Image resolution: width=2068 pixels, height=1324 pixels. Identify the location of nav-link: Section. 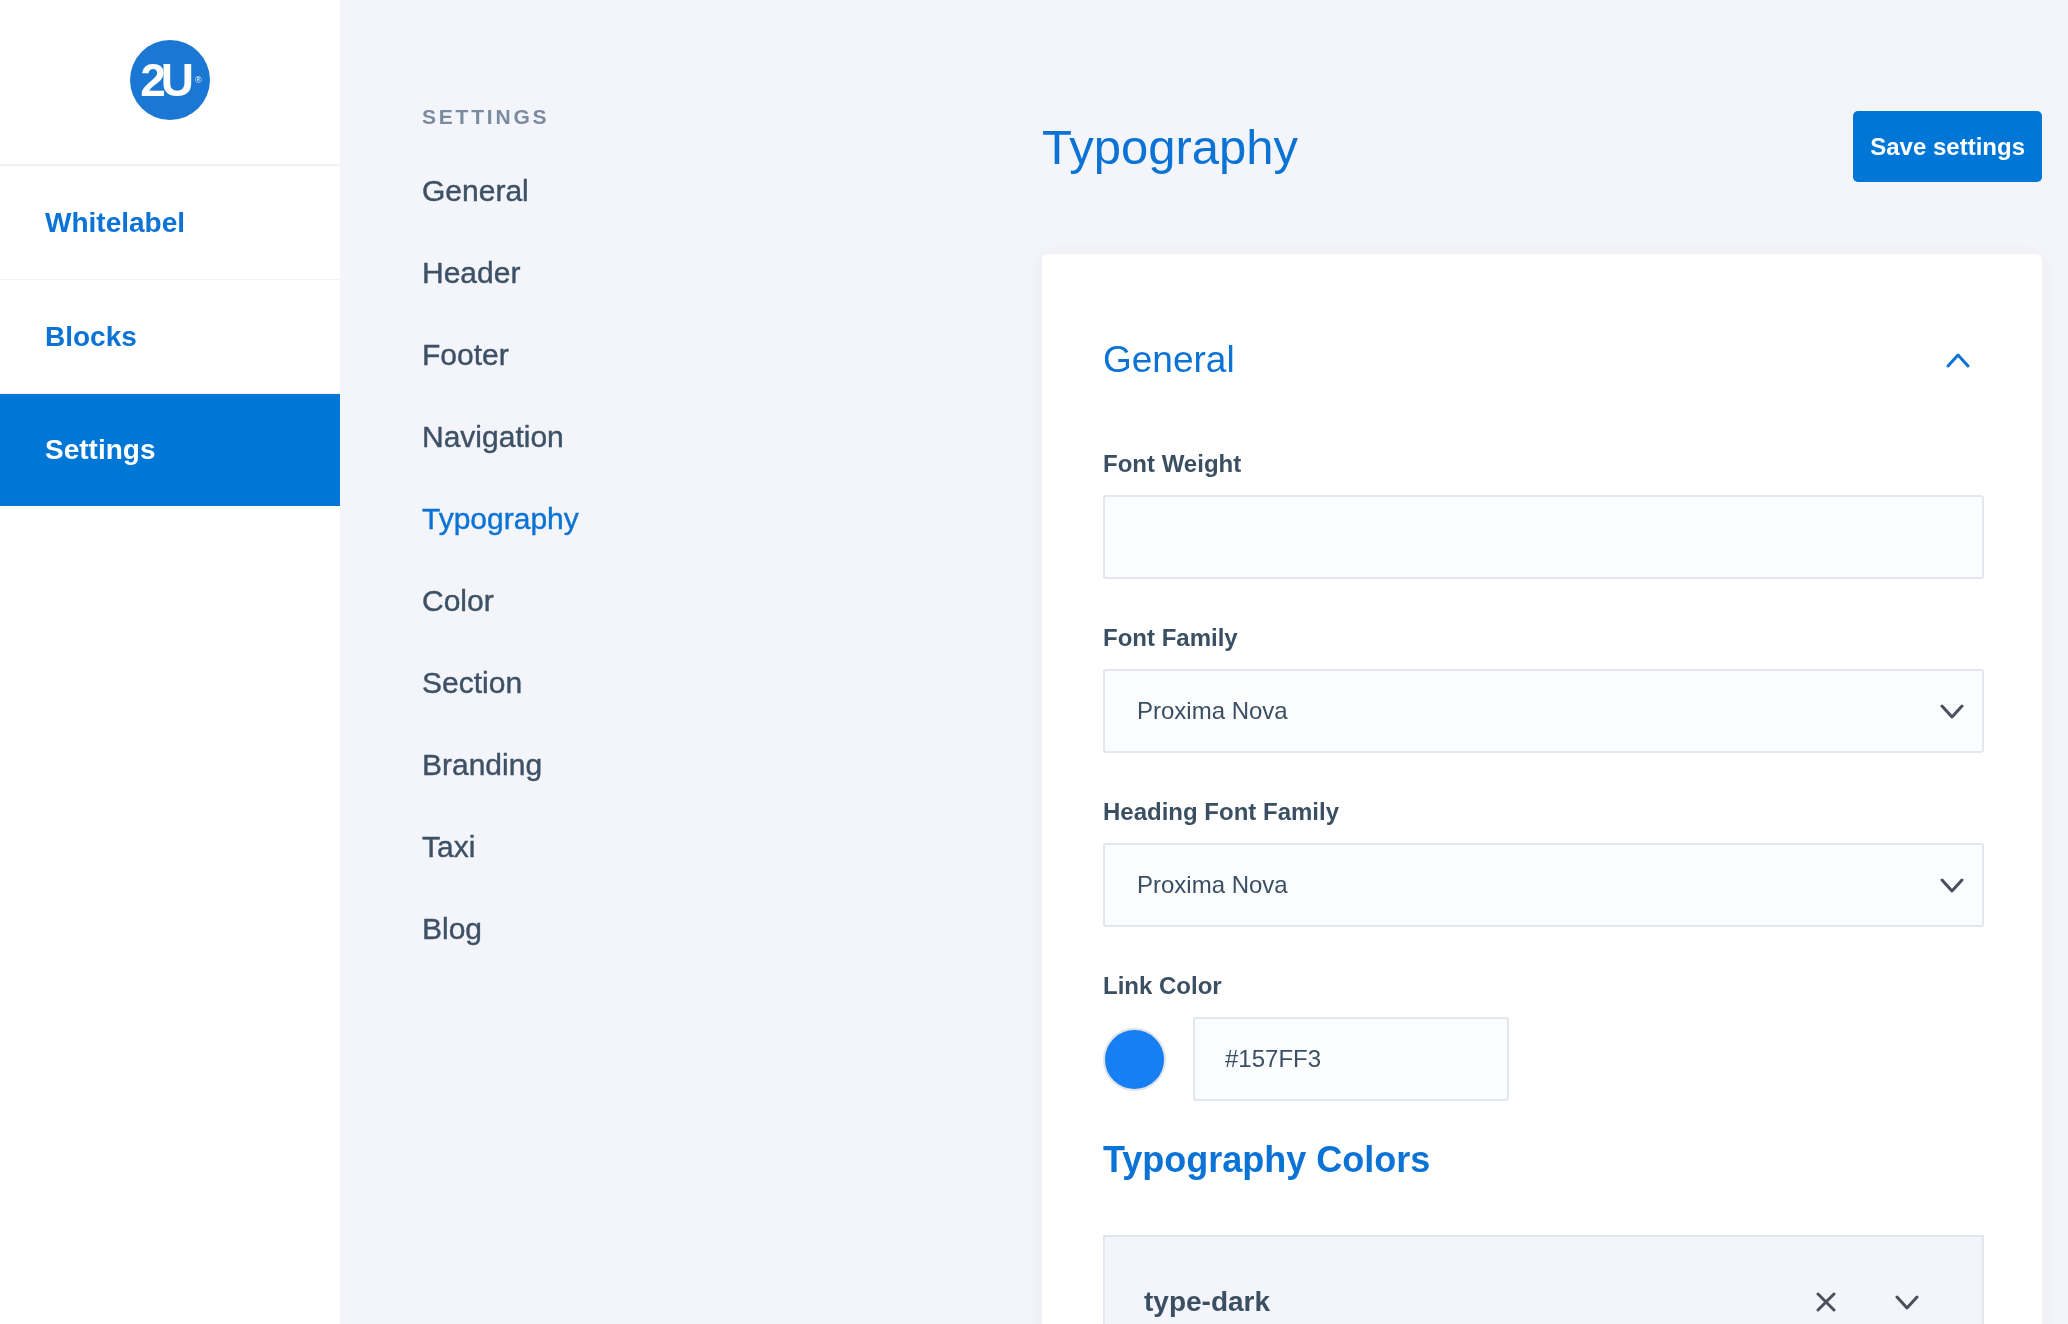
(472, 683).